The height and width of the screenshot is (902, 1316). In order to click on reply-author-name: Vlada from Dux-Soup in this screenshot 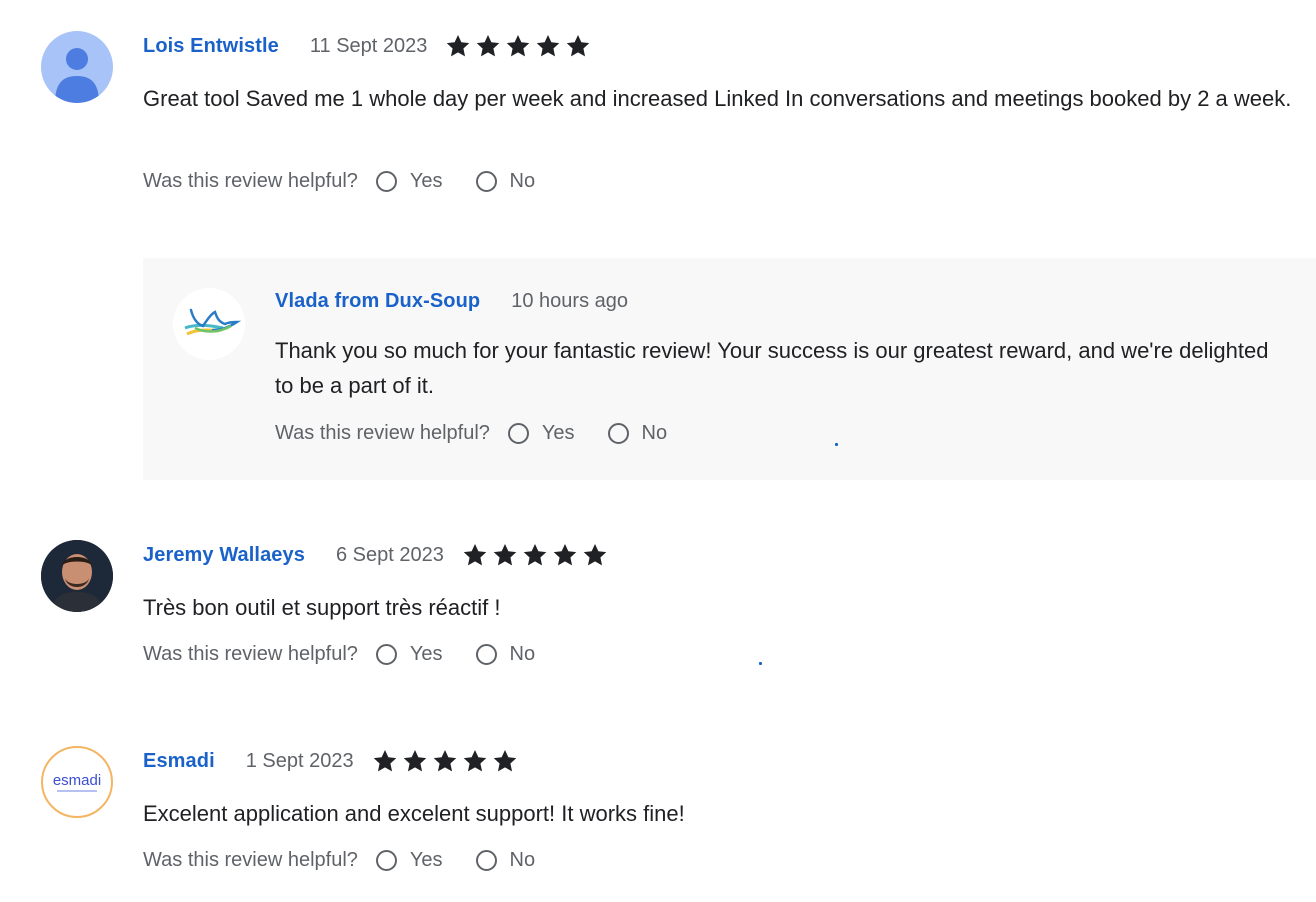, I will do `click(377, 301)`.